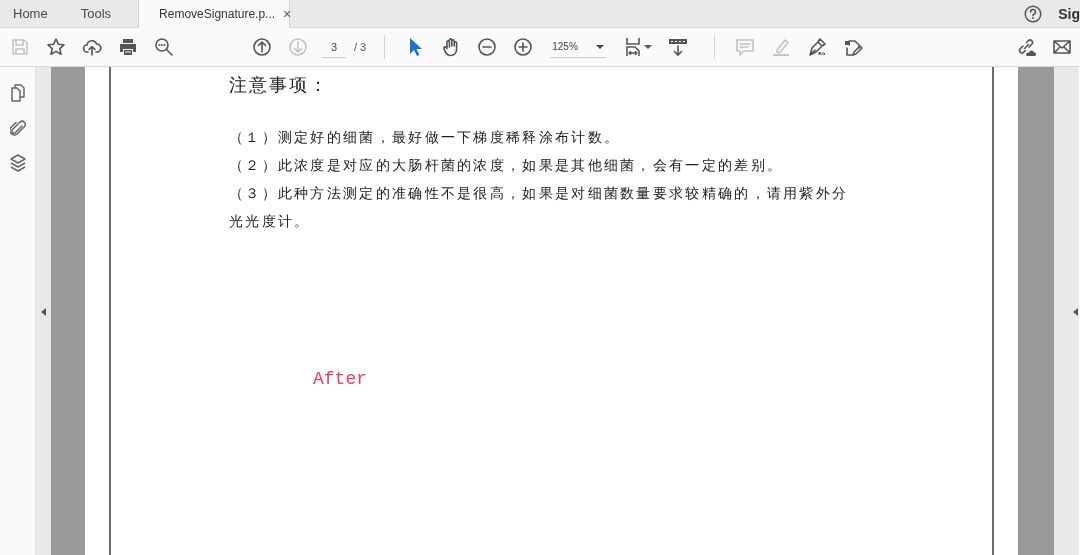  I want to click on zoom-dropdown: 125%, so click(578, 47).